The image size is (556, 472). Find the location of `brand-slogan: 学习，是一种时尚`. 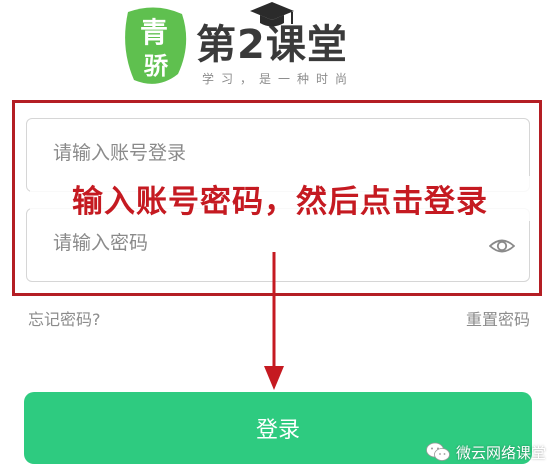

brand-slogan: 学习，是一种时尚 is located at coordinates (278, 79).